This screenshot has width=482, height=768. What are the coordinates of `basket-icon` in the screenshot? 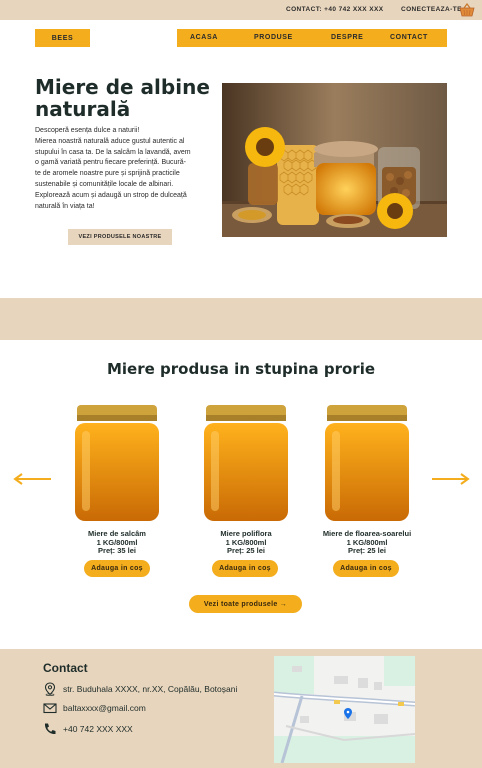 It's located at (467, 10).